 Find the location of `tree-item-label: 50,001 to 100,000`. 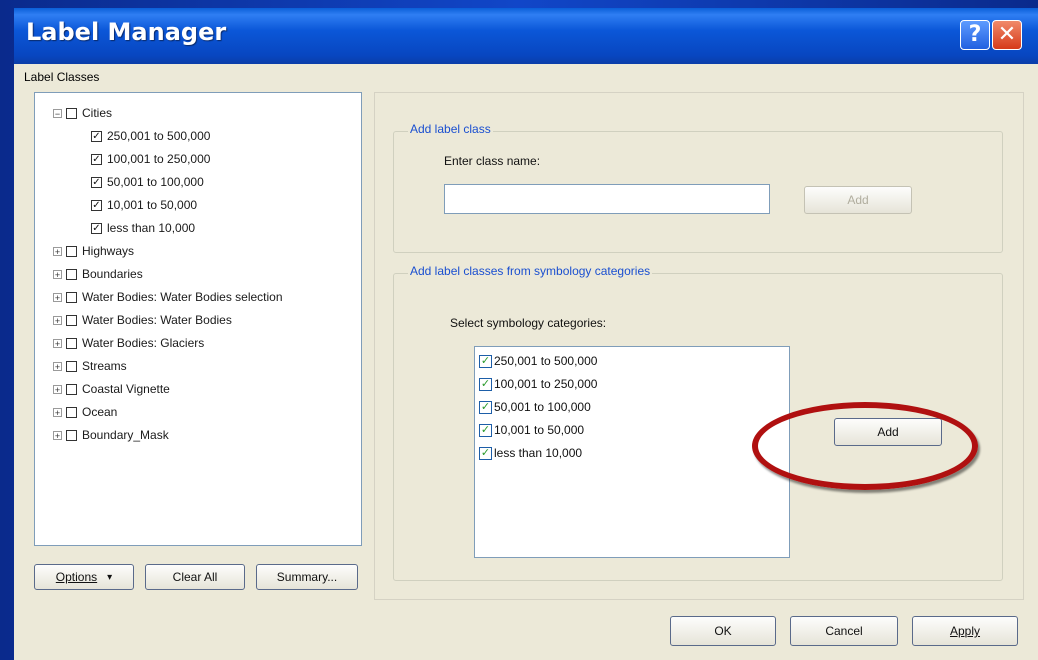

tree-item-label: 50,001 to 100,000 is located at coordinates (155, 182).